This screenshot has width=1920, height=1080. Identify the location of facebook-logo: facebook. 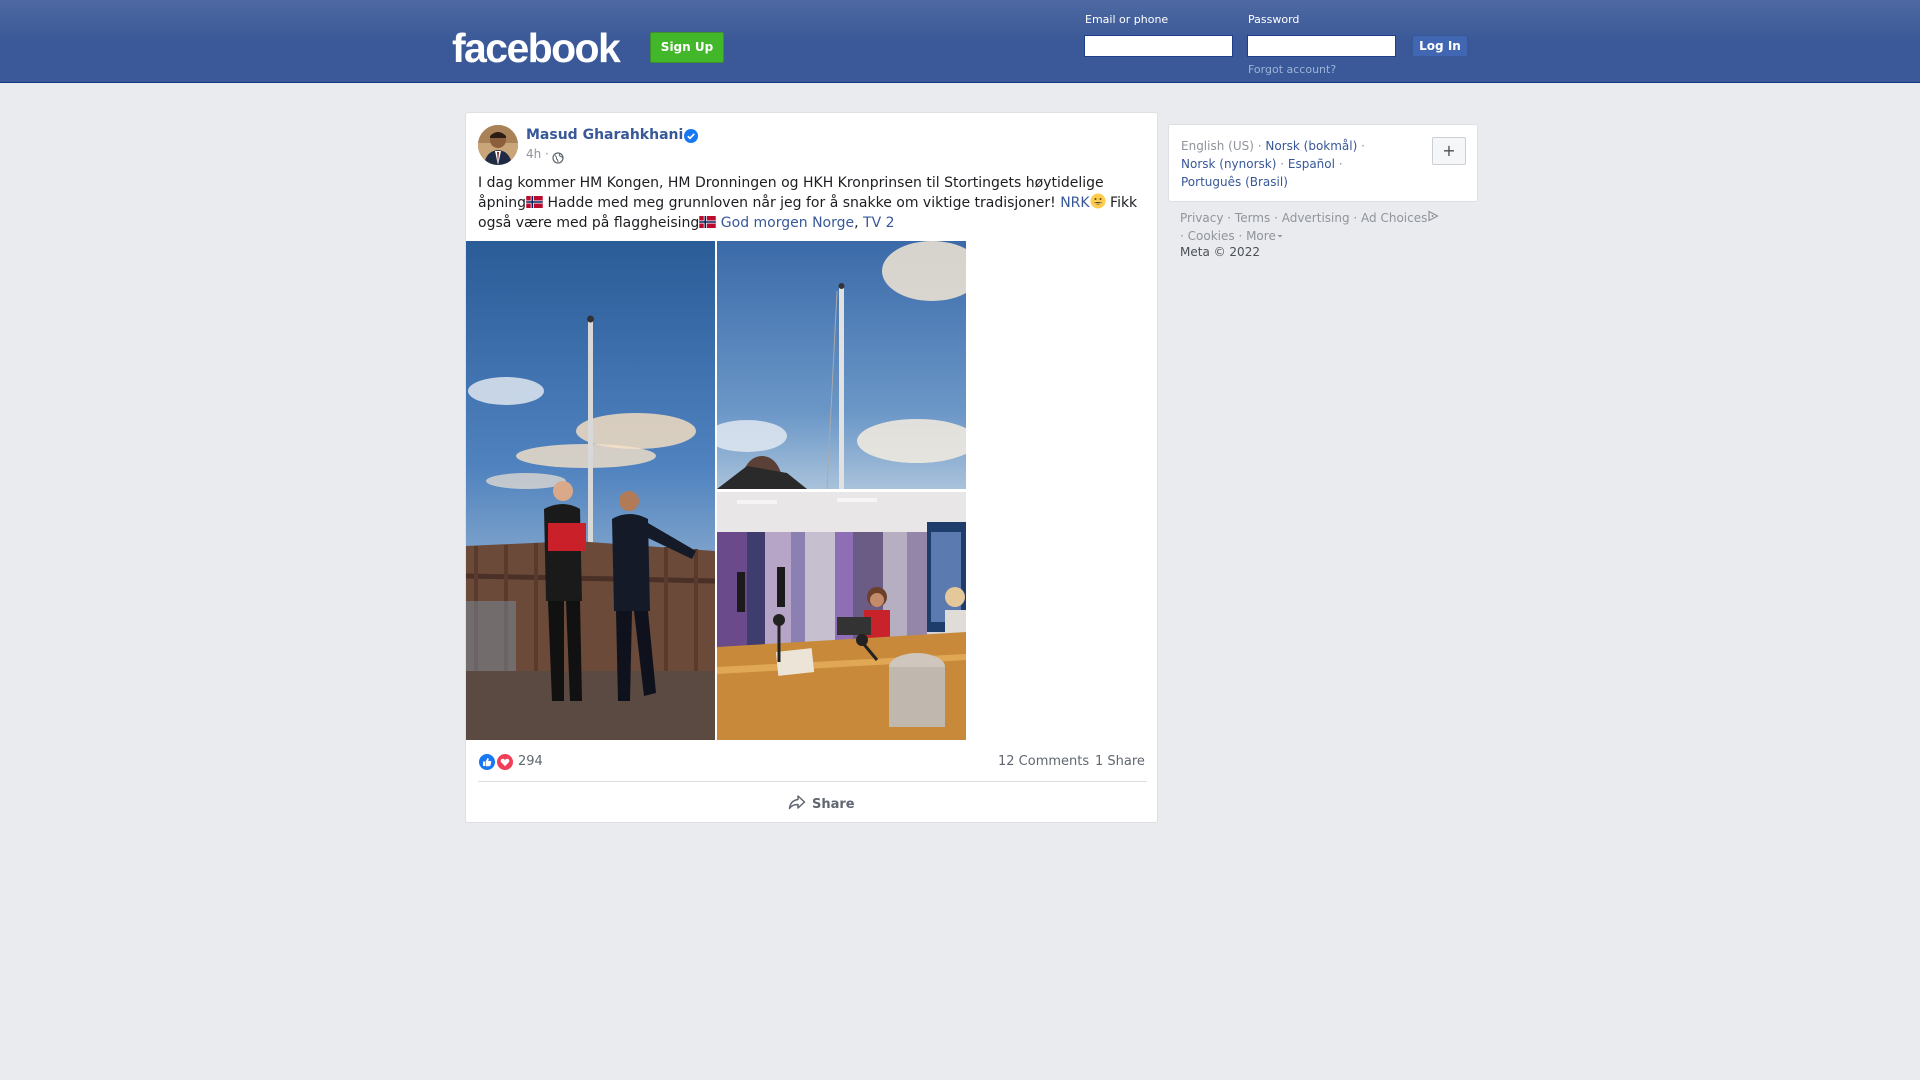
(536, 48).